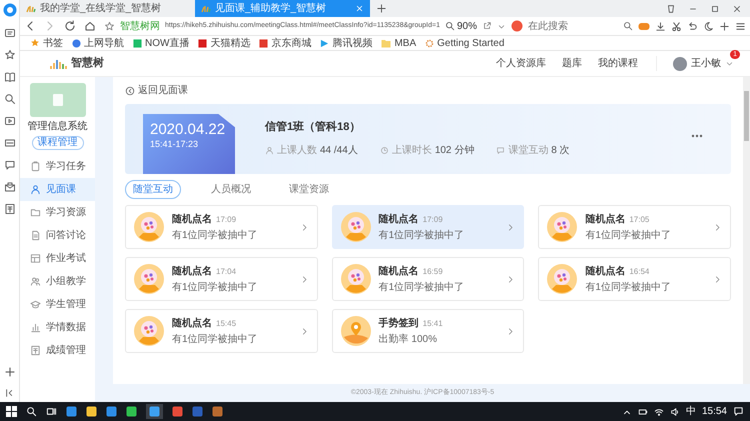 Image resolution: width=750 pixels, height=421 pixels. I want to click on activity-card: 随机点名 15:45 有1位同学被抽中了, so click(221, 331).